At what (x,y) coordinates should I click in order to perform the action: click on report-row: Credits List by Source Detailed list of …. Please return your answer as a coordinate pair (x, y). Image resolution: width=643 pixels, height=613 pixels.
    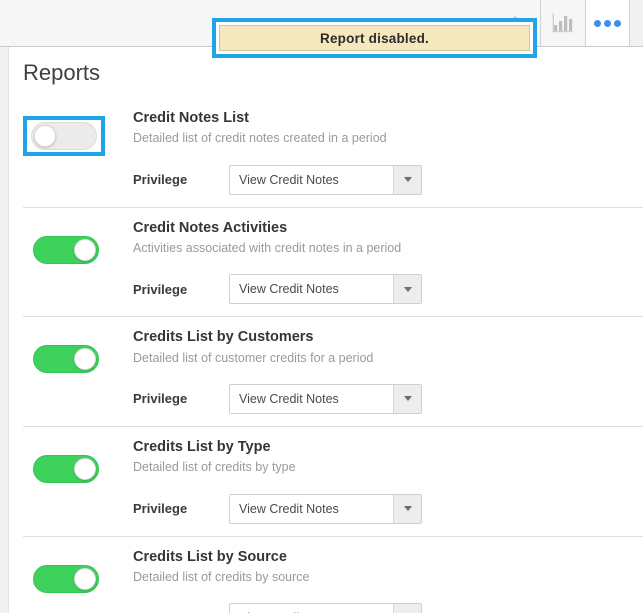
    Looking at the image, I should click on (333, 574).